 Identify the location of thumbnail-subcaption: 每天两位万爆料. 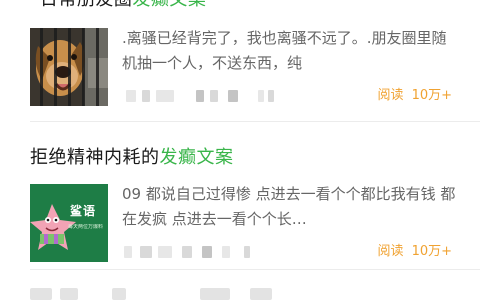
(86, 227).